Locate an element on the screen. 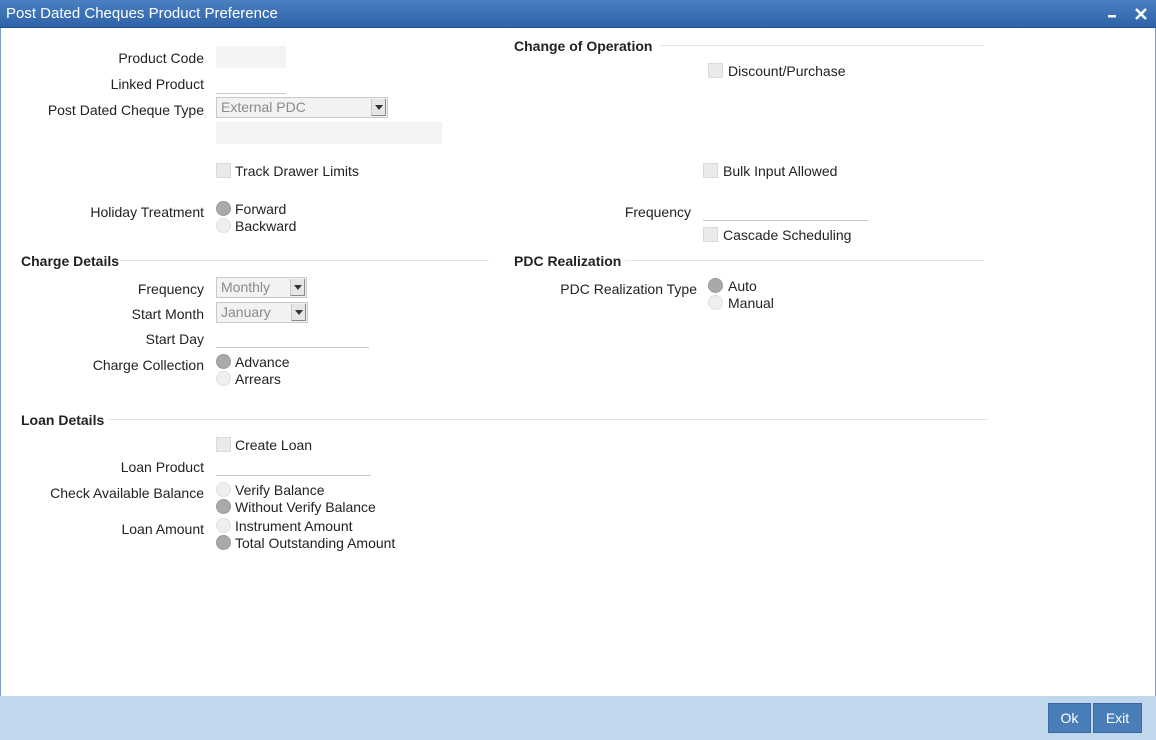 The height and width of the screenshot is (740, 1156). pdc-type-value: External PDC is located at coordinates (263, 107).